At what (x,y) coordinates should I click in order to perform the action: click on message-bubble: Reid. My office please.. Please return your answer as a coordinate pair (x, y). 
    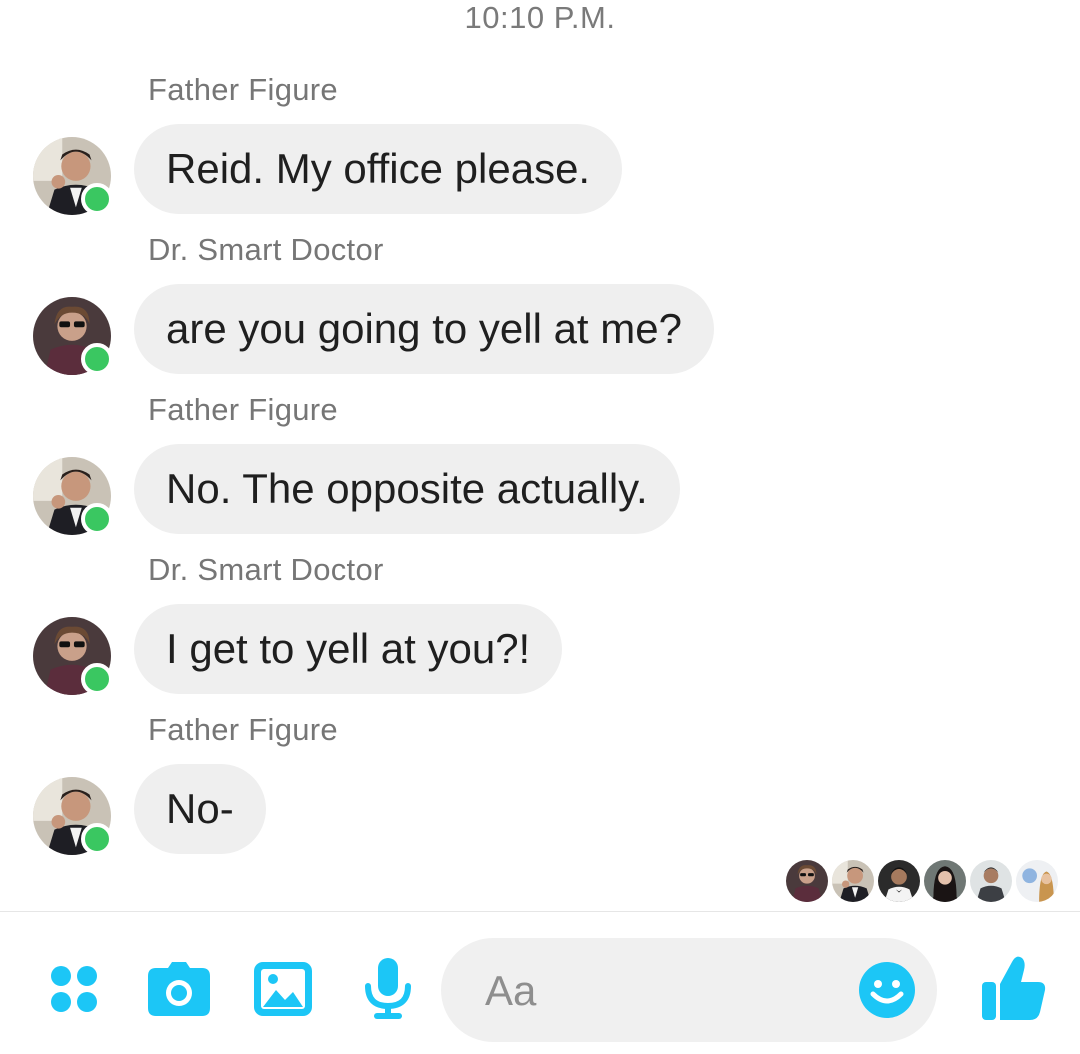
    Looking at the image, I should click on (378, 169).